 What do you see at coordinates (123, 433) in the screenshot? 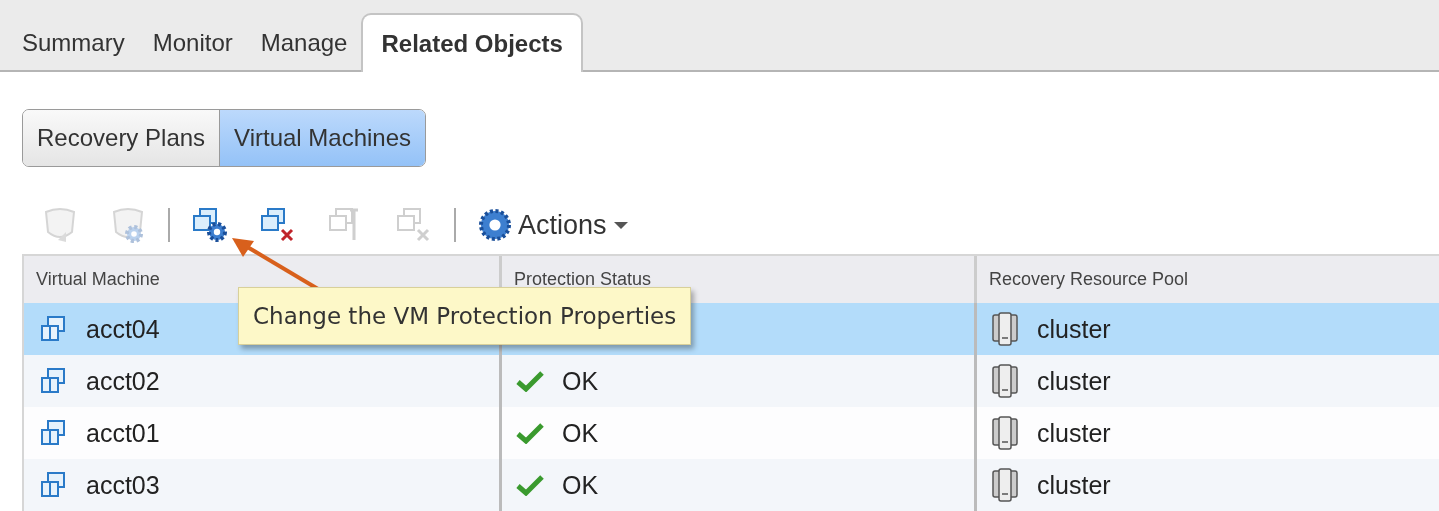
I see `table-cell: acct01` at bounding box center [123, 433].